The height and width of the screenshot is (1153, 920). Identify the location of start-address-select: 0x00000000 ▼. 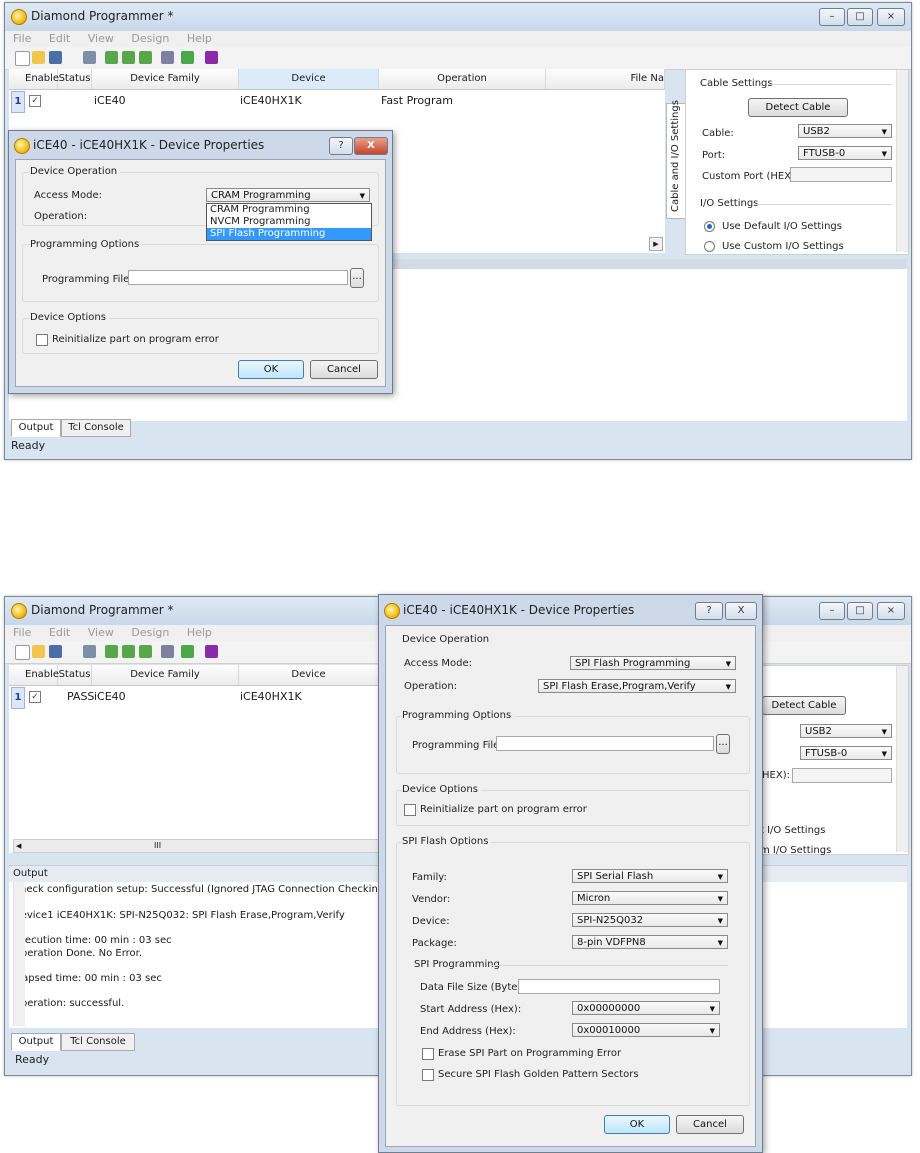
(646, 1008).